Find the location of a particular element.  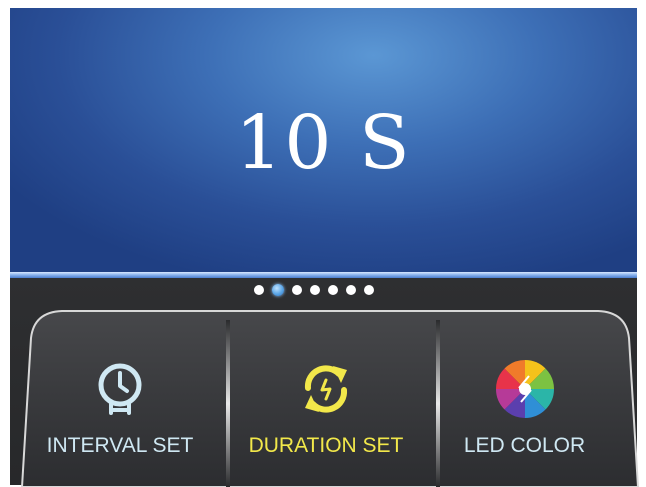

led-color-label: LED COLOR is located at coordinates (524, 445).